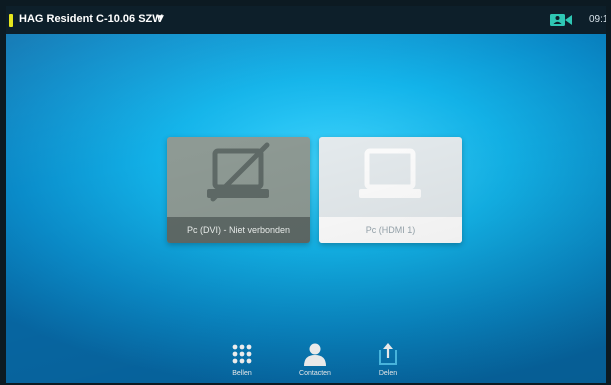 This screenshot has width=611, height=385. What do you see at coordinates (388, 354) in the screenshot?
I see `share-icon` at bounding box center [388, 354].